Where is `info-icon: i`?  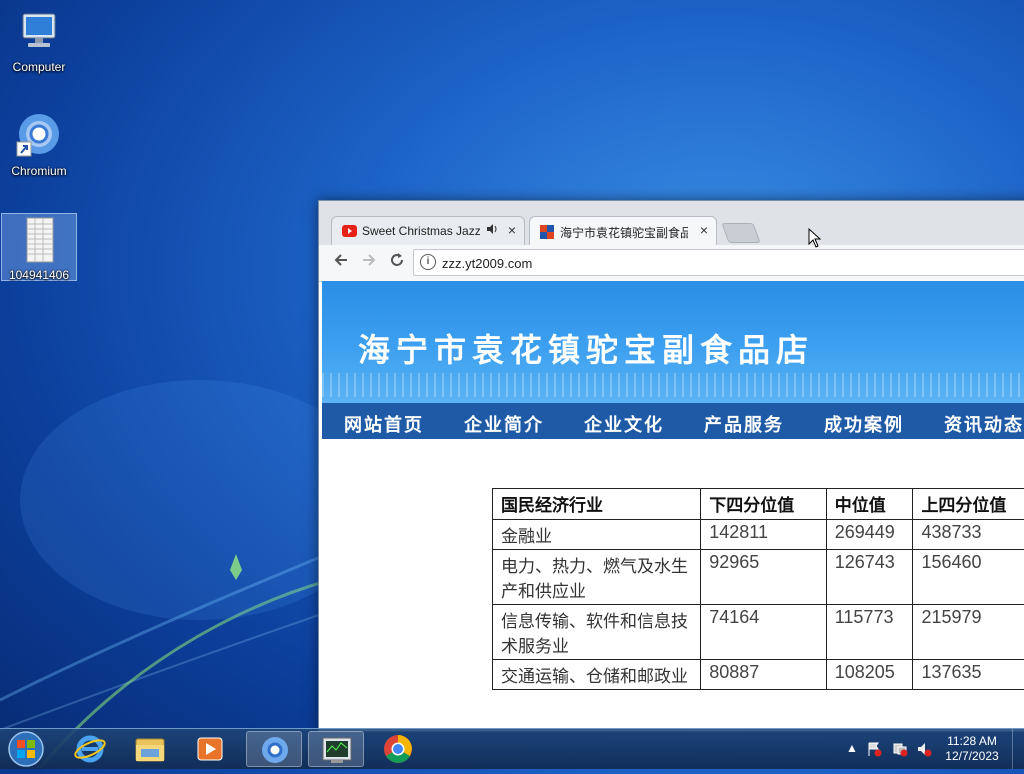
info-icon: i is located at coordinates (428, 262).